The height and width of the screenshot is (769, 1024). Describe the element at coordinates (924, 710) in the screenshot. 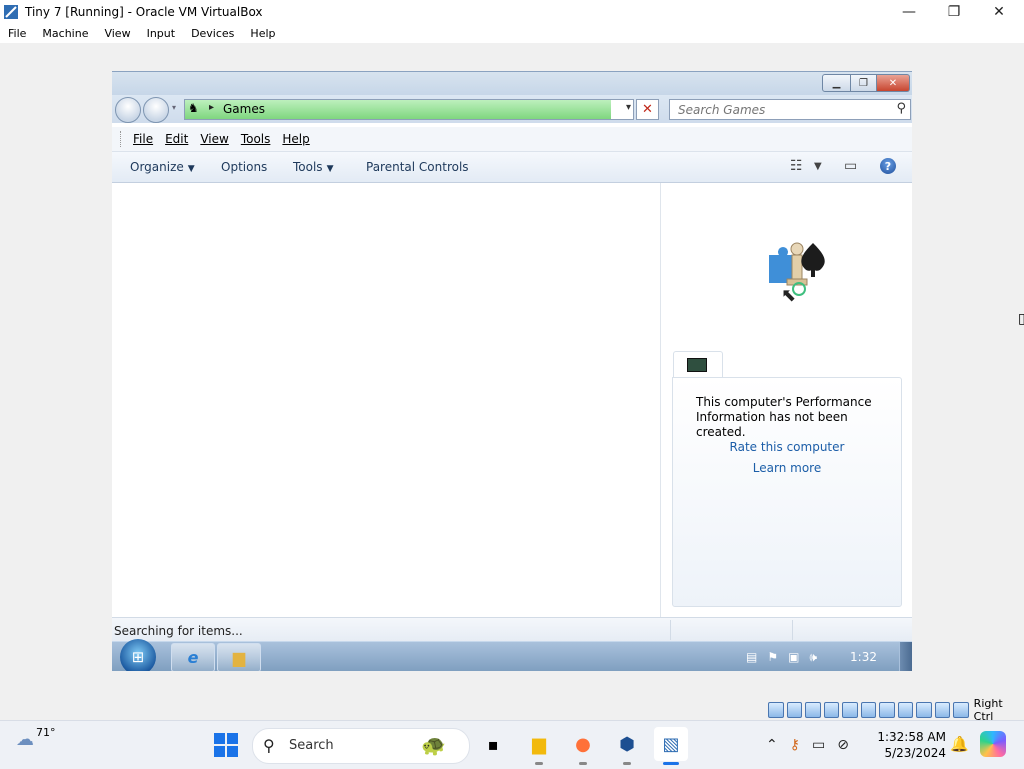

I see `cpu-icon` at that location.